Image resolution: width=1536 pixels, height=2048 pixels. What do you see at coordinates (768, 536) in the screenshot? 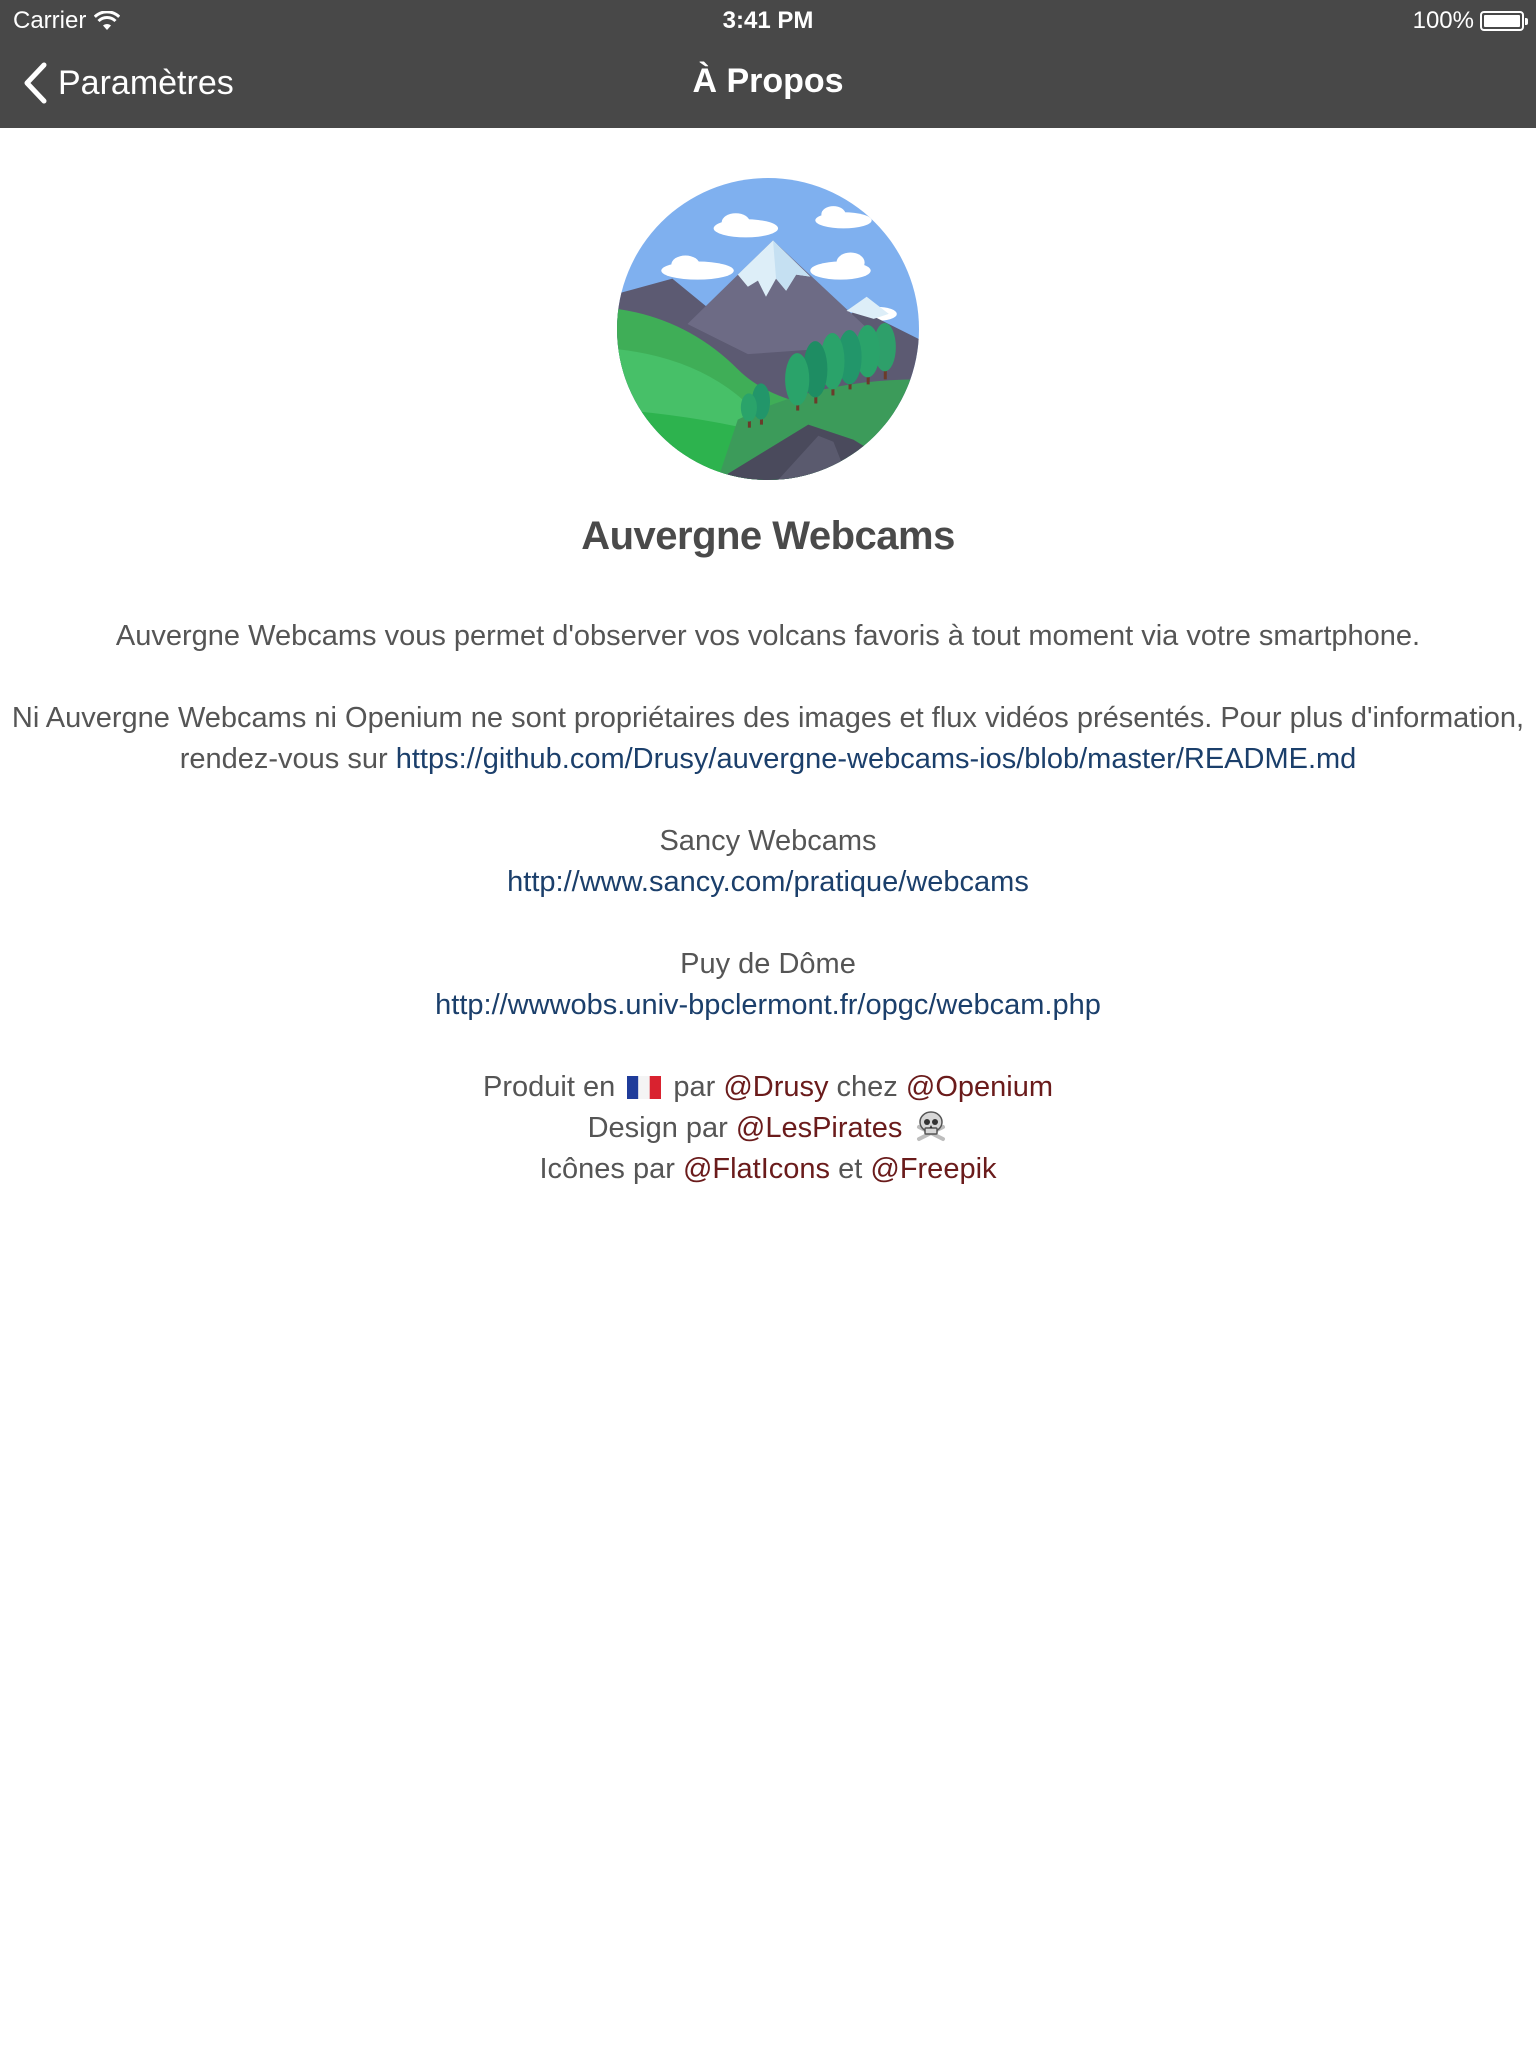
I see `app-name: Auvergne Webcams` at bounding box center [768, 536].